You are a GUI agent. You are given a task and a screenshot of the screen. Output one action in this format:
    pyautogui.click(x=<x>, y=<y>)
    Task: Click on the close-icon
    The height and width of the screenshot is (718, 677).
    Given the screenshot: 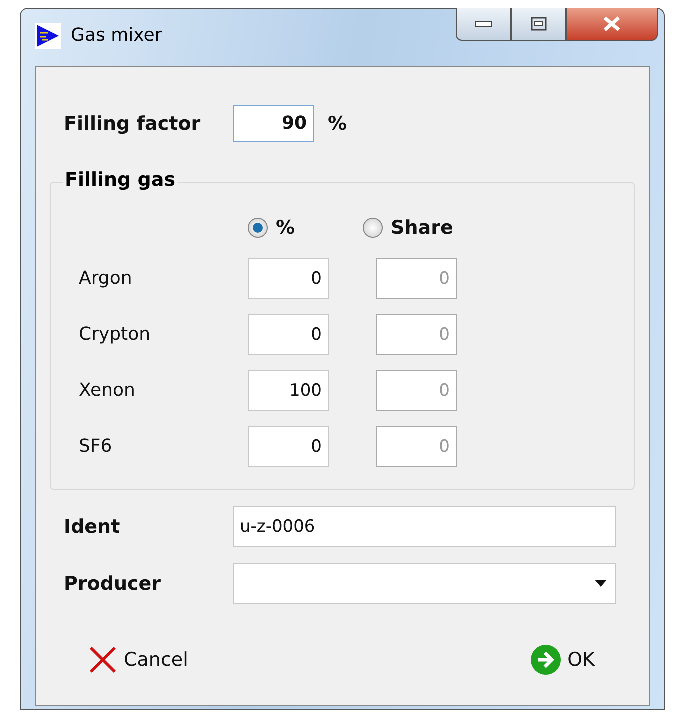 What is the action you would take?
    pyautogui.click(x=612, y=24)
    